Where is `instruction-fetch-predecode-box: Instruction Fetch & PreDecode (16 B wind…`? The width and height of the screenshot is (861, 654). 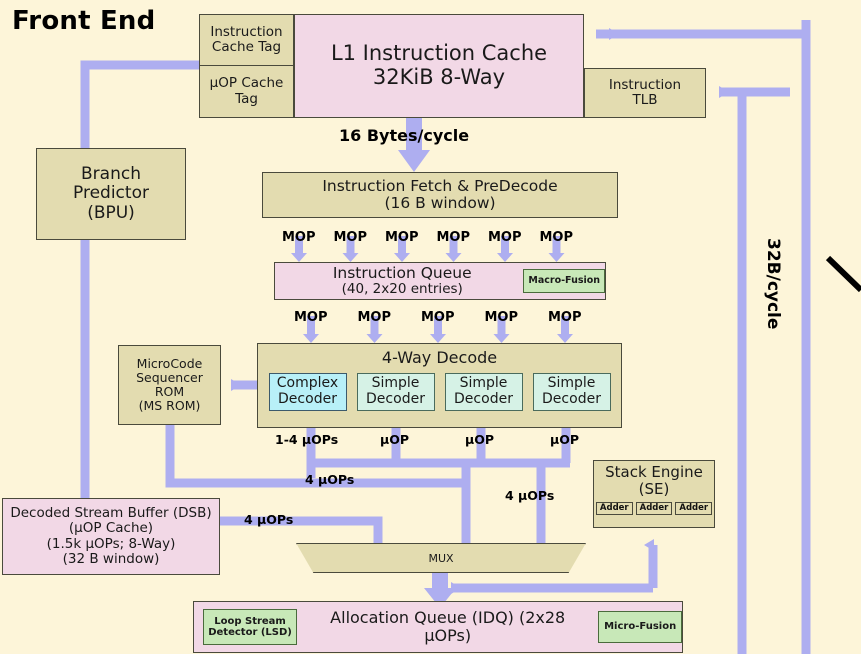
instruction-fetch-predecode-box: Instruction Fetch & PreDecode (16 B wind… is located at coordinates (440, 195).